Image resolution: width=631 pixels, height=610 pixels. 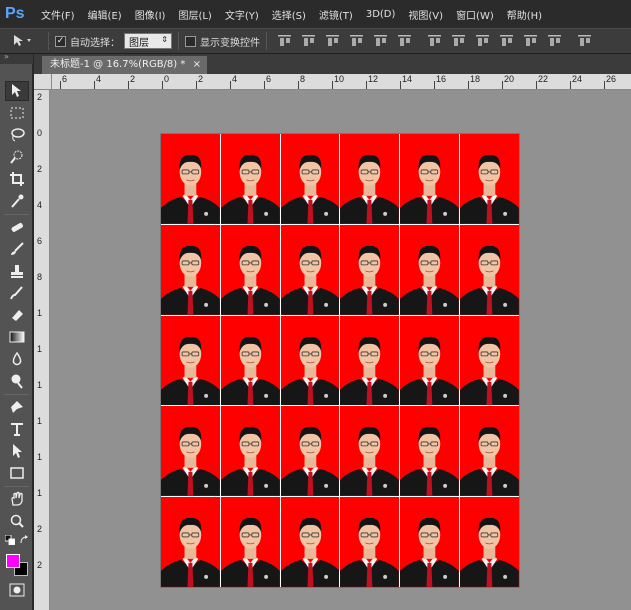 What do you see at coordinates (475, 14) in the screenshot?
I see `menu-window: 窗口(W)` at bounding box center [475, 14].